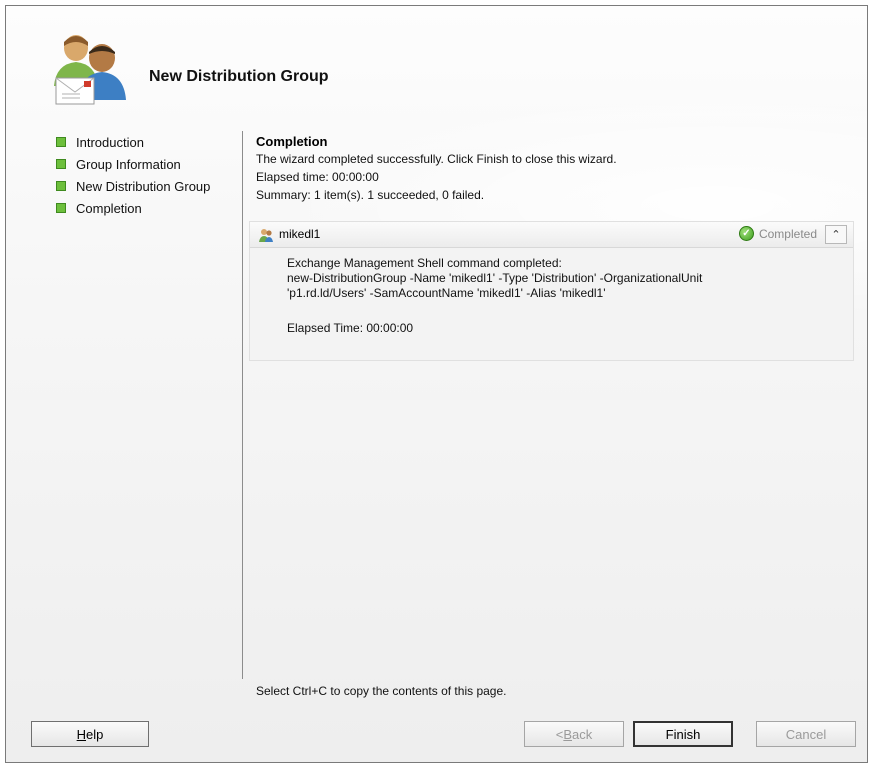  I want to click on sidebar-divider, so click(242, 405).